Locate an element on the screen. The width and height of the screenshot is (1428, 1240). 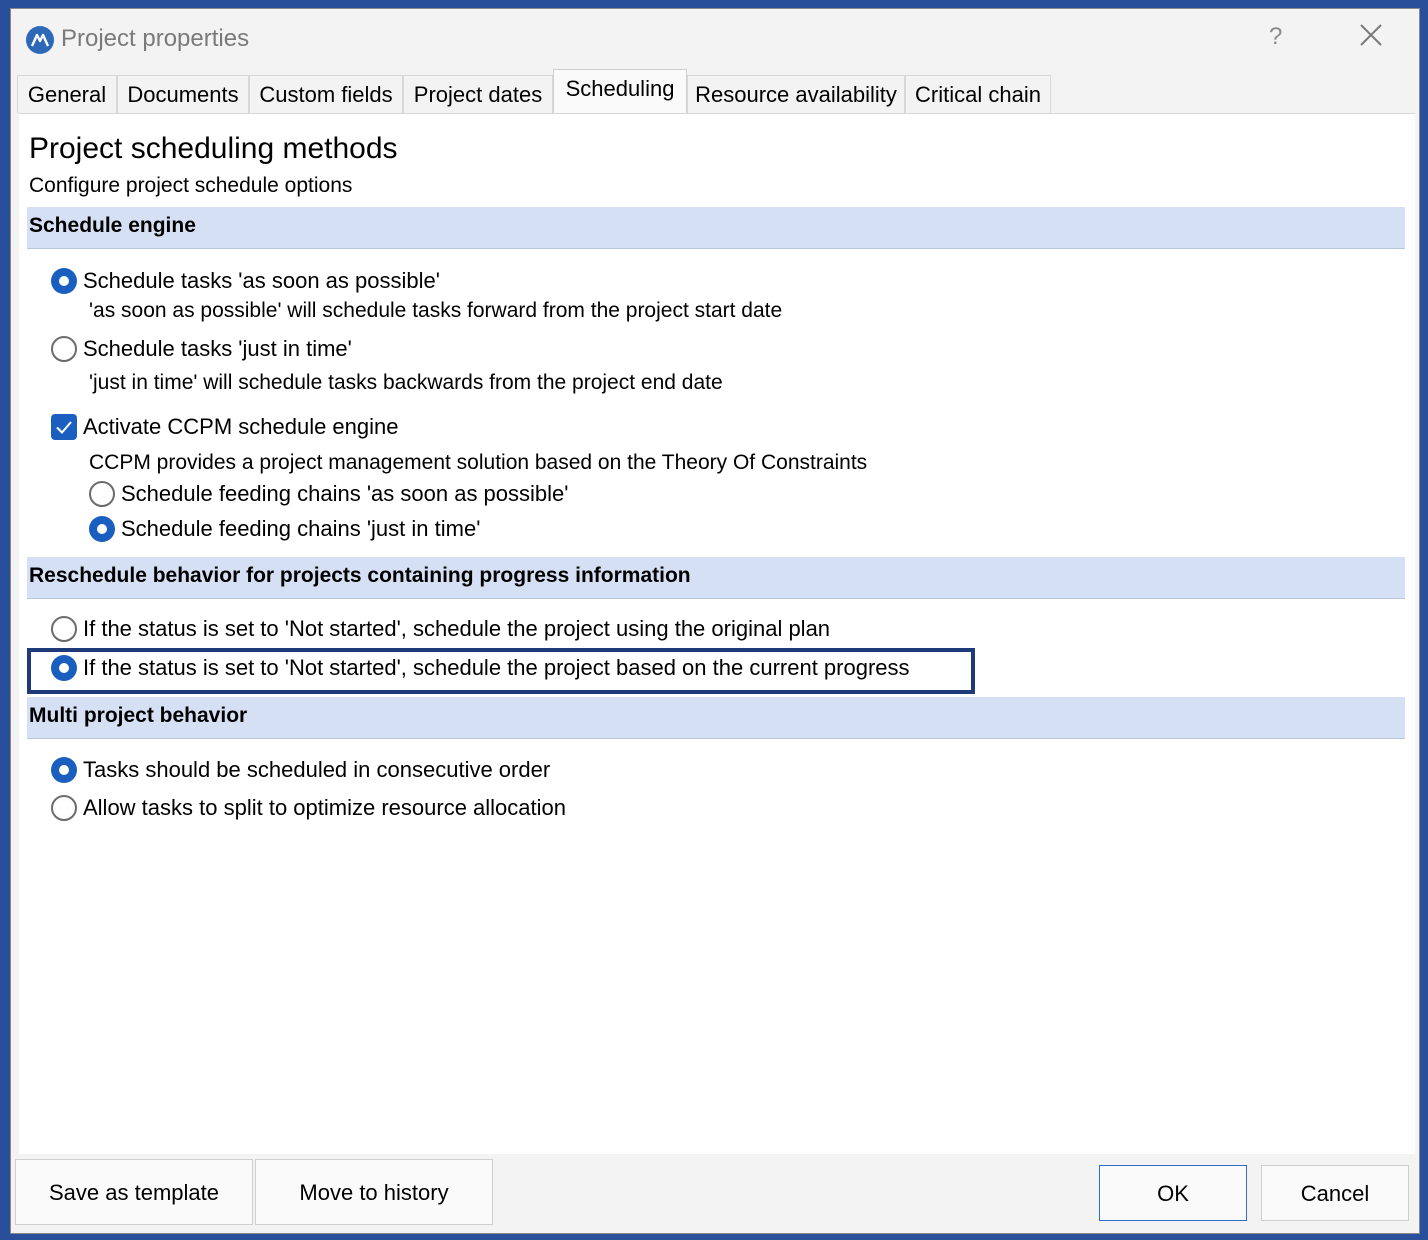
section-header-schedule-engine: Schedule engine is located at coordinates (716, 228).